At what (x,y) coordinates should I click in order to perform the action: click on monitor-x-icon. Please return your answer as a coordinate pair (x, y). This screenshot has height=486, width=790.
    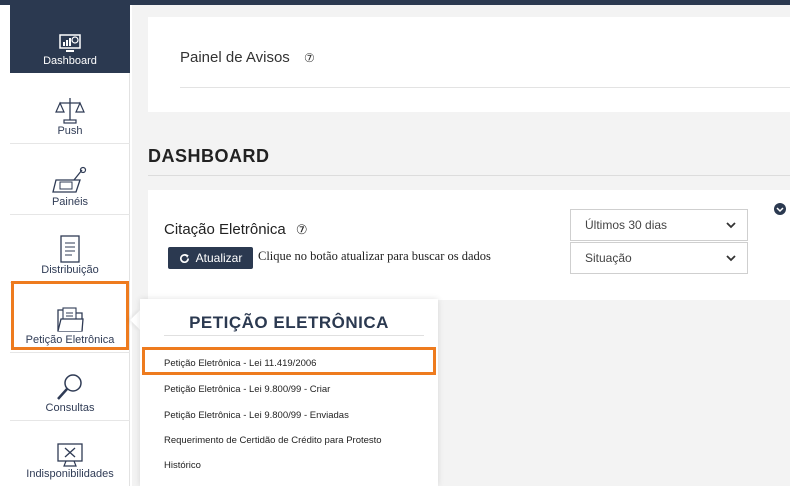
    Looking at the image, I should click on (70, 455).